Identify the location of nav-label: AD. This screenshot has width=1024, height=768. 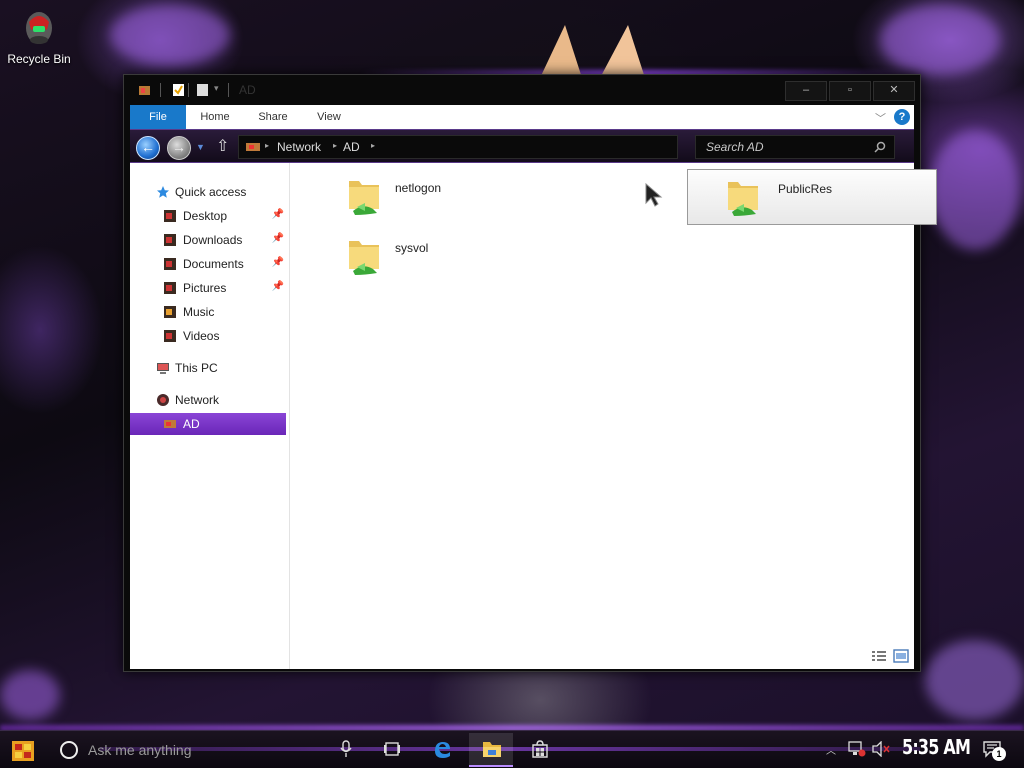
(191, 424).